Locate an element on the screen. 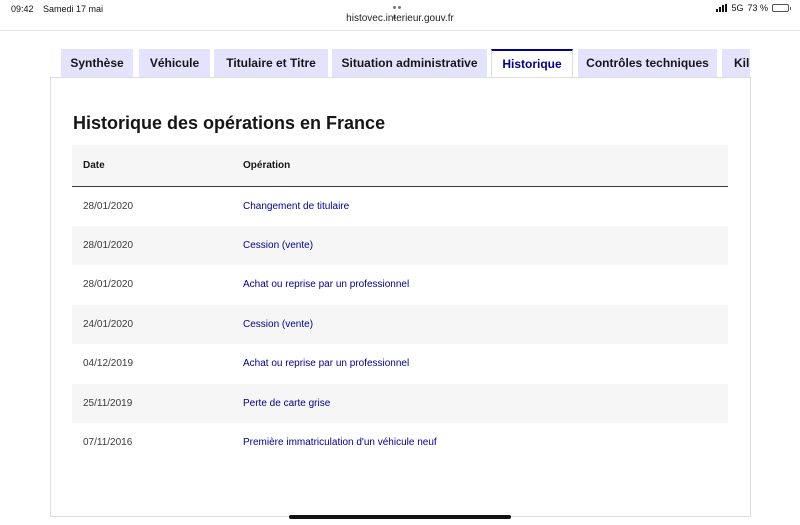 Image resolution: width=800 pixels, height=525 pixels. address-bar: histovec.interieur.gouv.fr is located at coordinates (400, 18).